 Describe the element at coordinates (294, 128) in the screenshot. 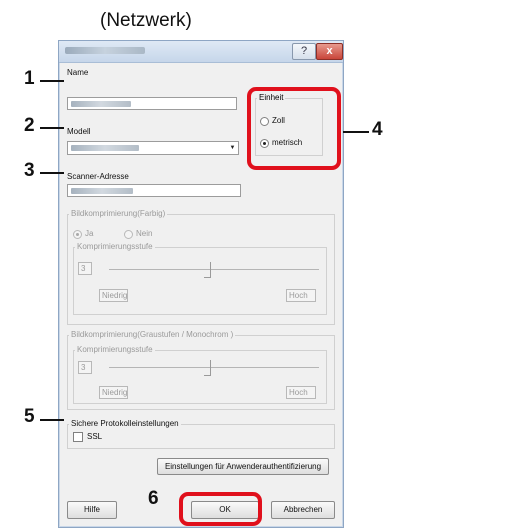

I see `unit-highlight-frame` at that location.